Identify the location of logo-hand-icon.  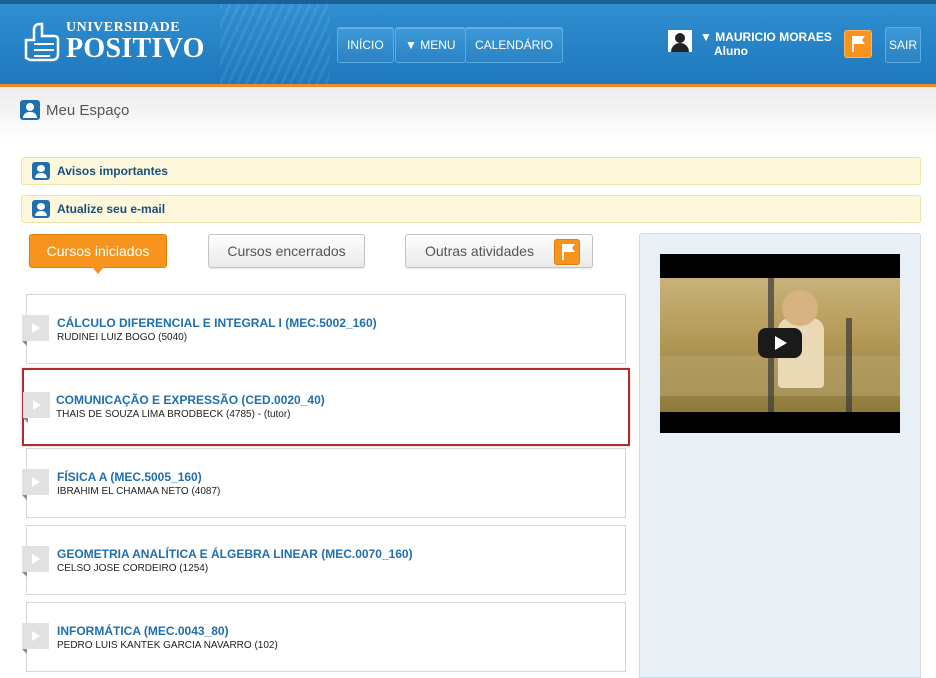
(42, 42).